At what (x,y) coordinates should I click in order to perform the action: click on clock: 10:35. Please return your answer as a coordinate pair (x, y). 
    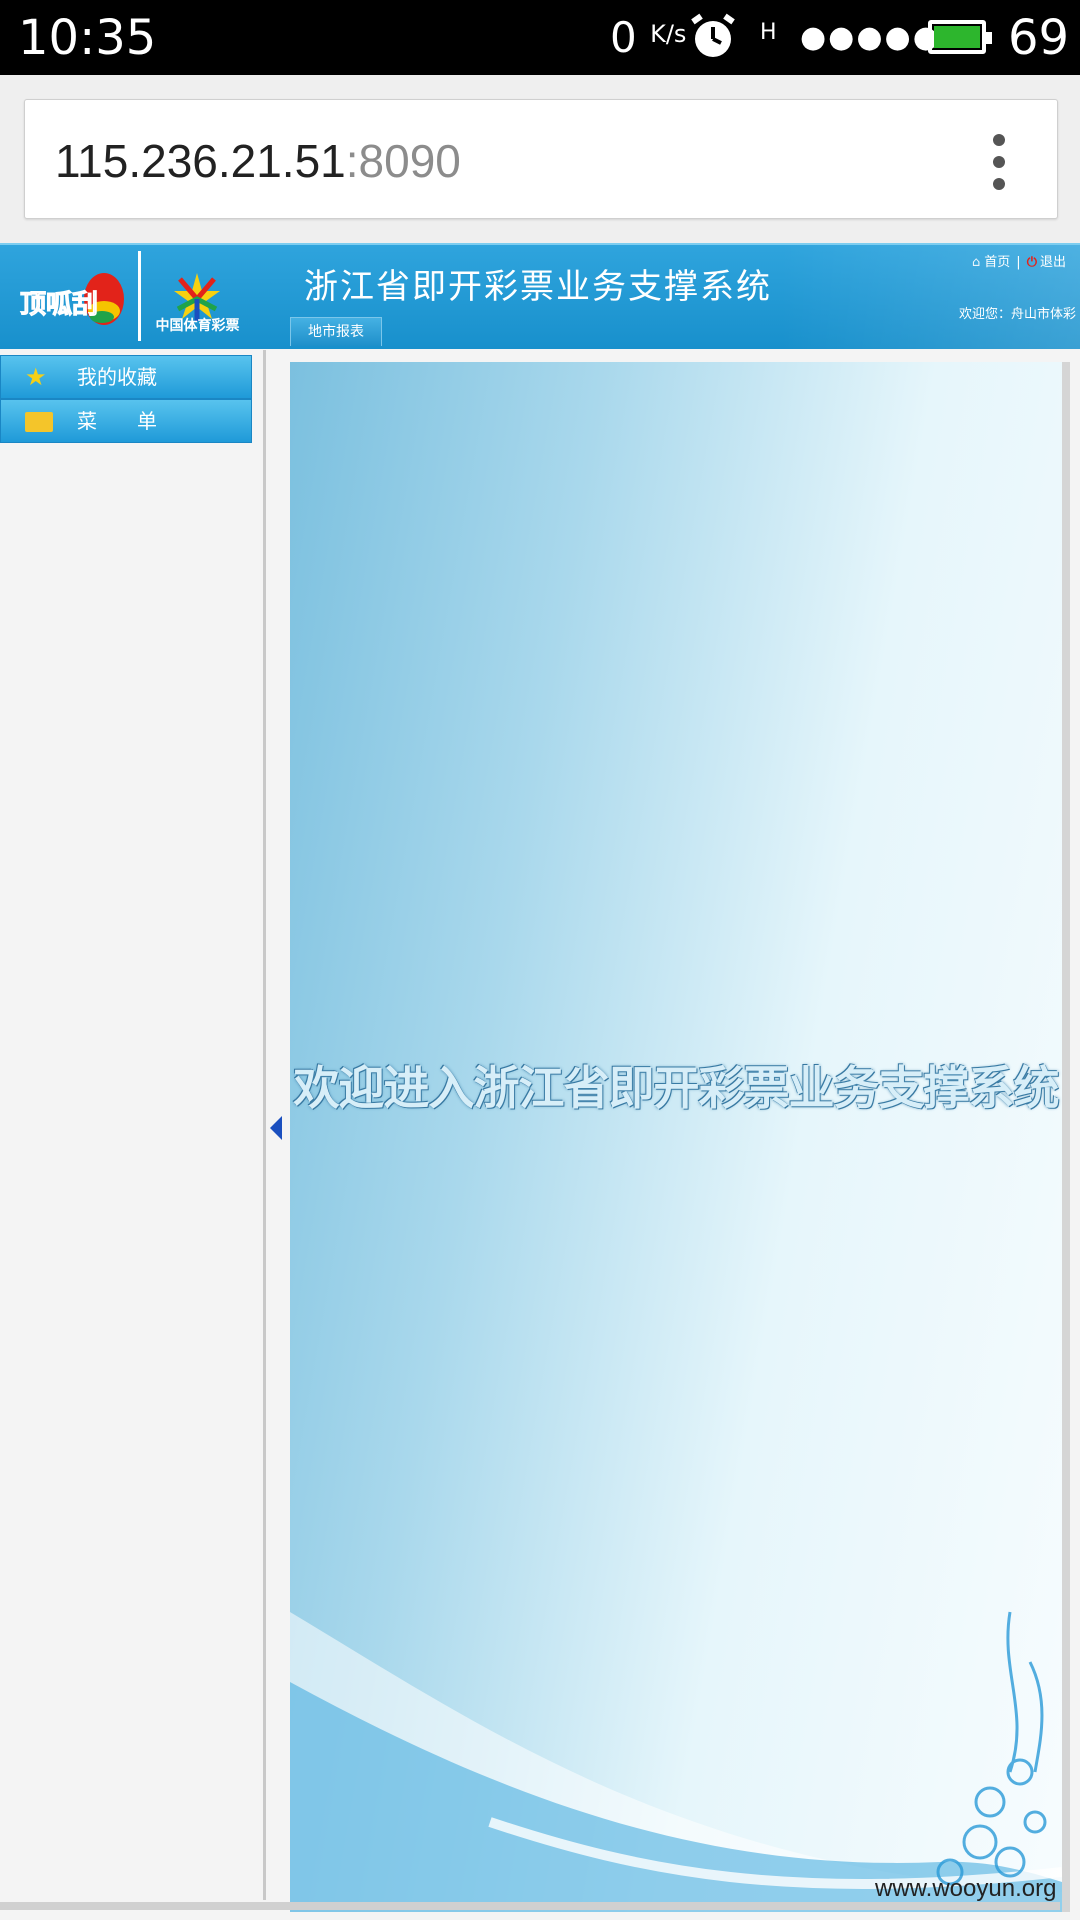
    Looking at the image, I should click on (87, 38).